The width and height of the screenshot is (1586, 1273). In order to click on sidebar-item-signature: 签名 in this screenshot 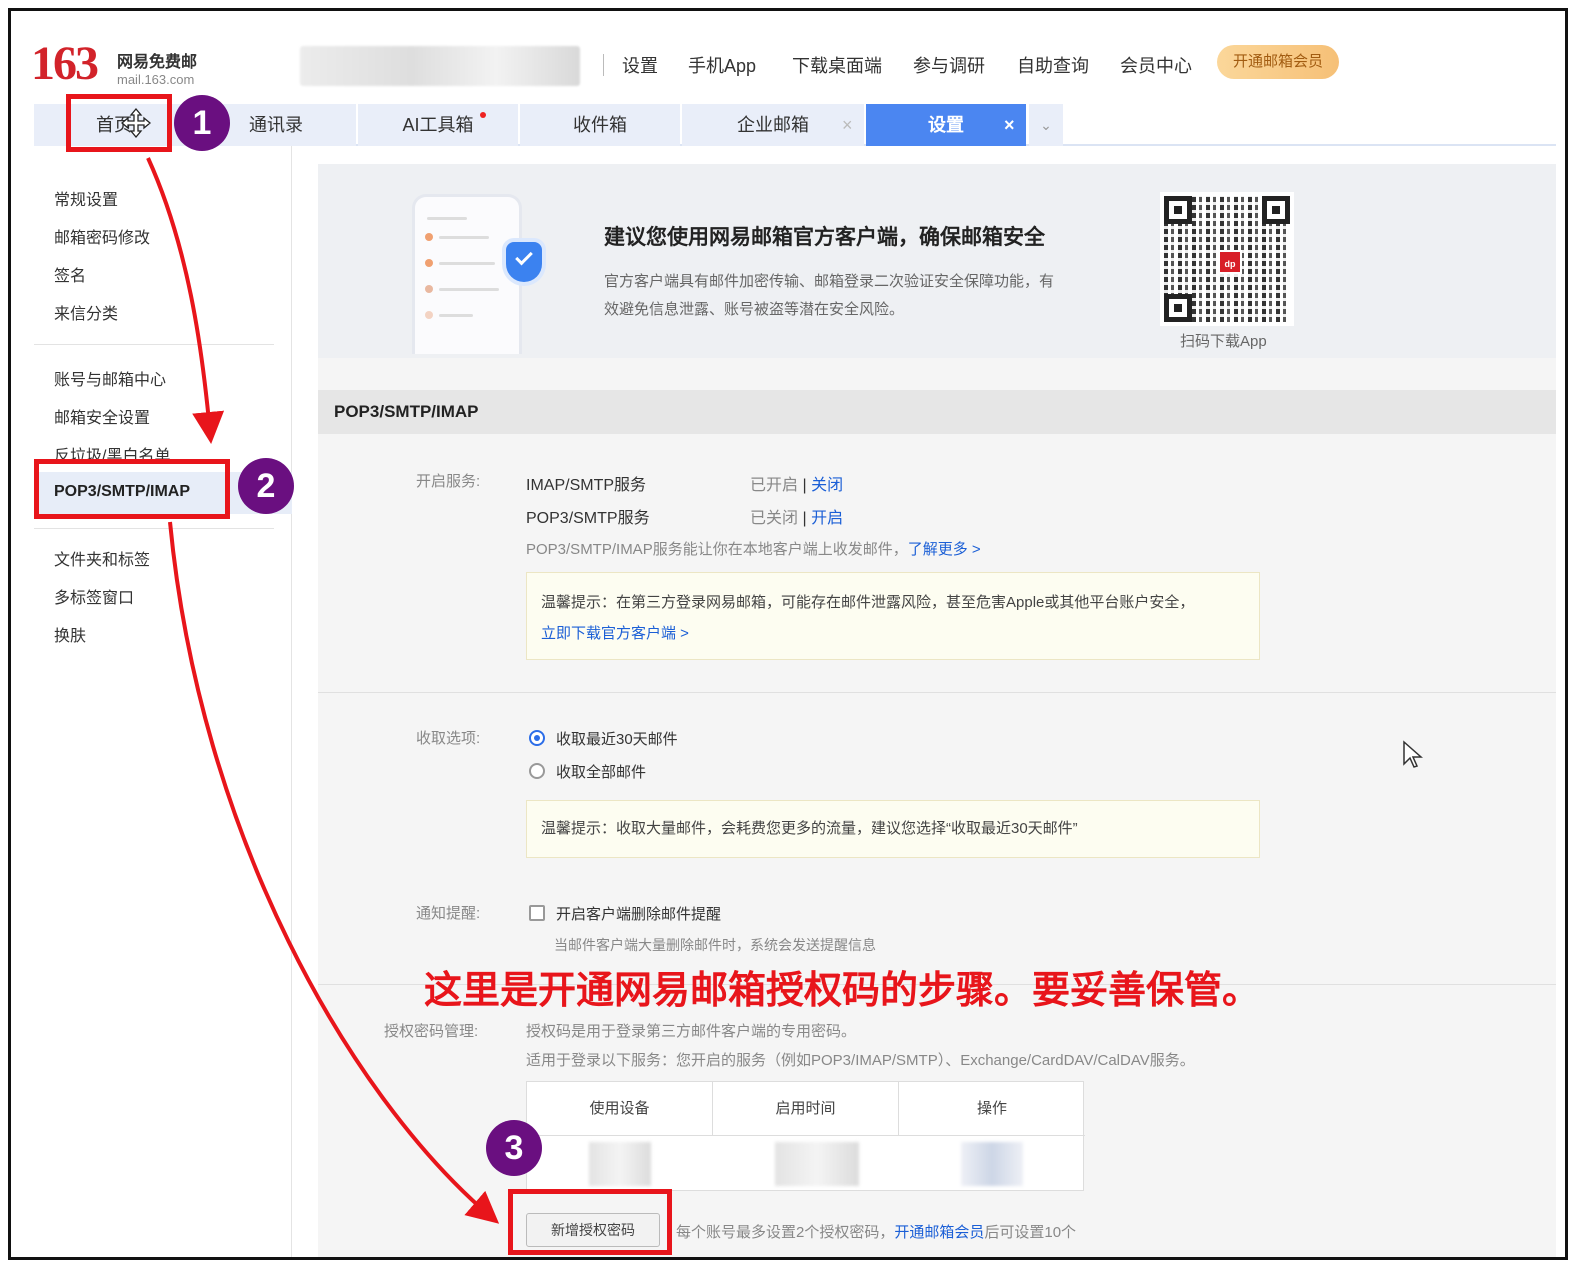, I will do `click(70, 274)`.